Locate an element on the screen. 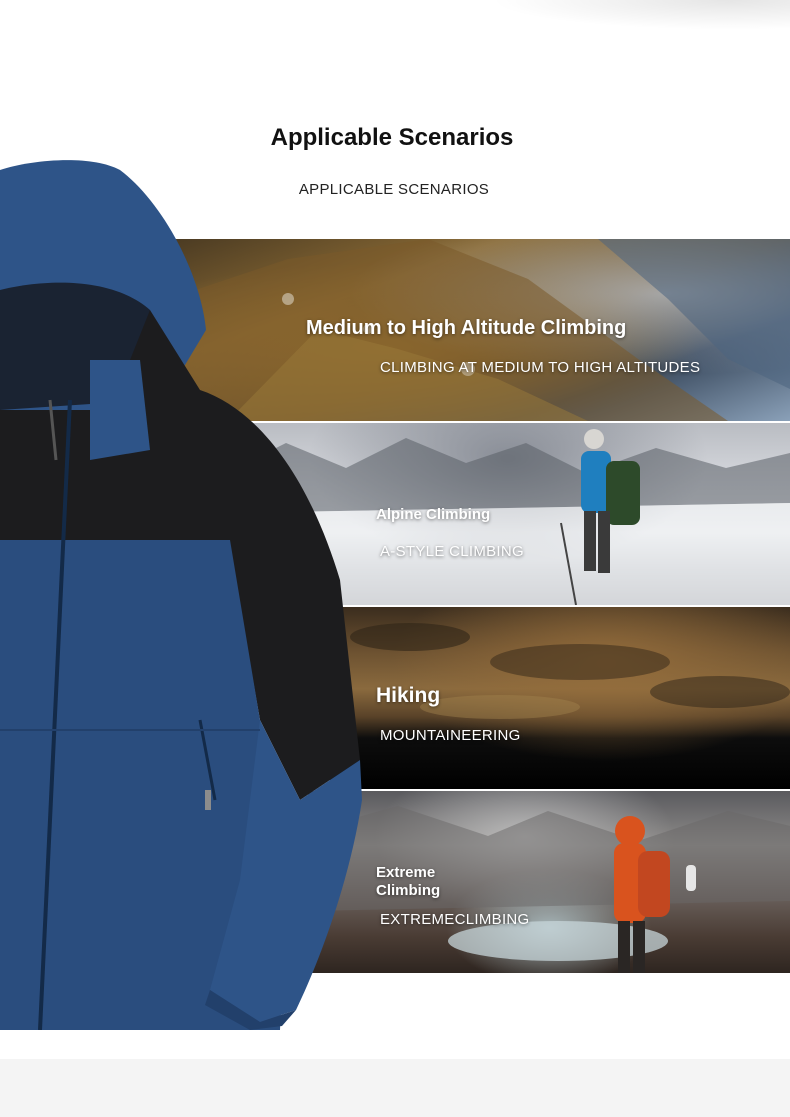 The image size is (790, 1117). scenario-subtitle: A-STYLE CLIMBING is located at coordinates (452, 551).